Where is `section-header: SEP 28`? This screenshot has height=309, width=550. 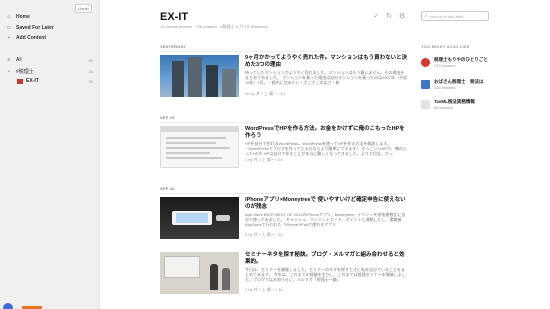
section-header: SEP 28 is located at coordinates (167, 188).